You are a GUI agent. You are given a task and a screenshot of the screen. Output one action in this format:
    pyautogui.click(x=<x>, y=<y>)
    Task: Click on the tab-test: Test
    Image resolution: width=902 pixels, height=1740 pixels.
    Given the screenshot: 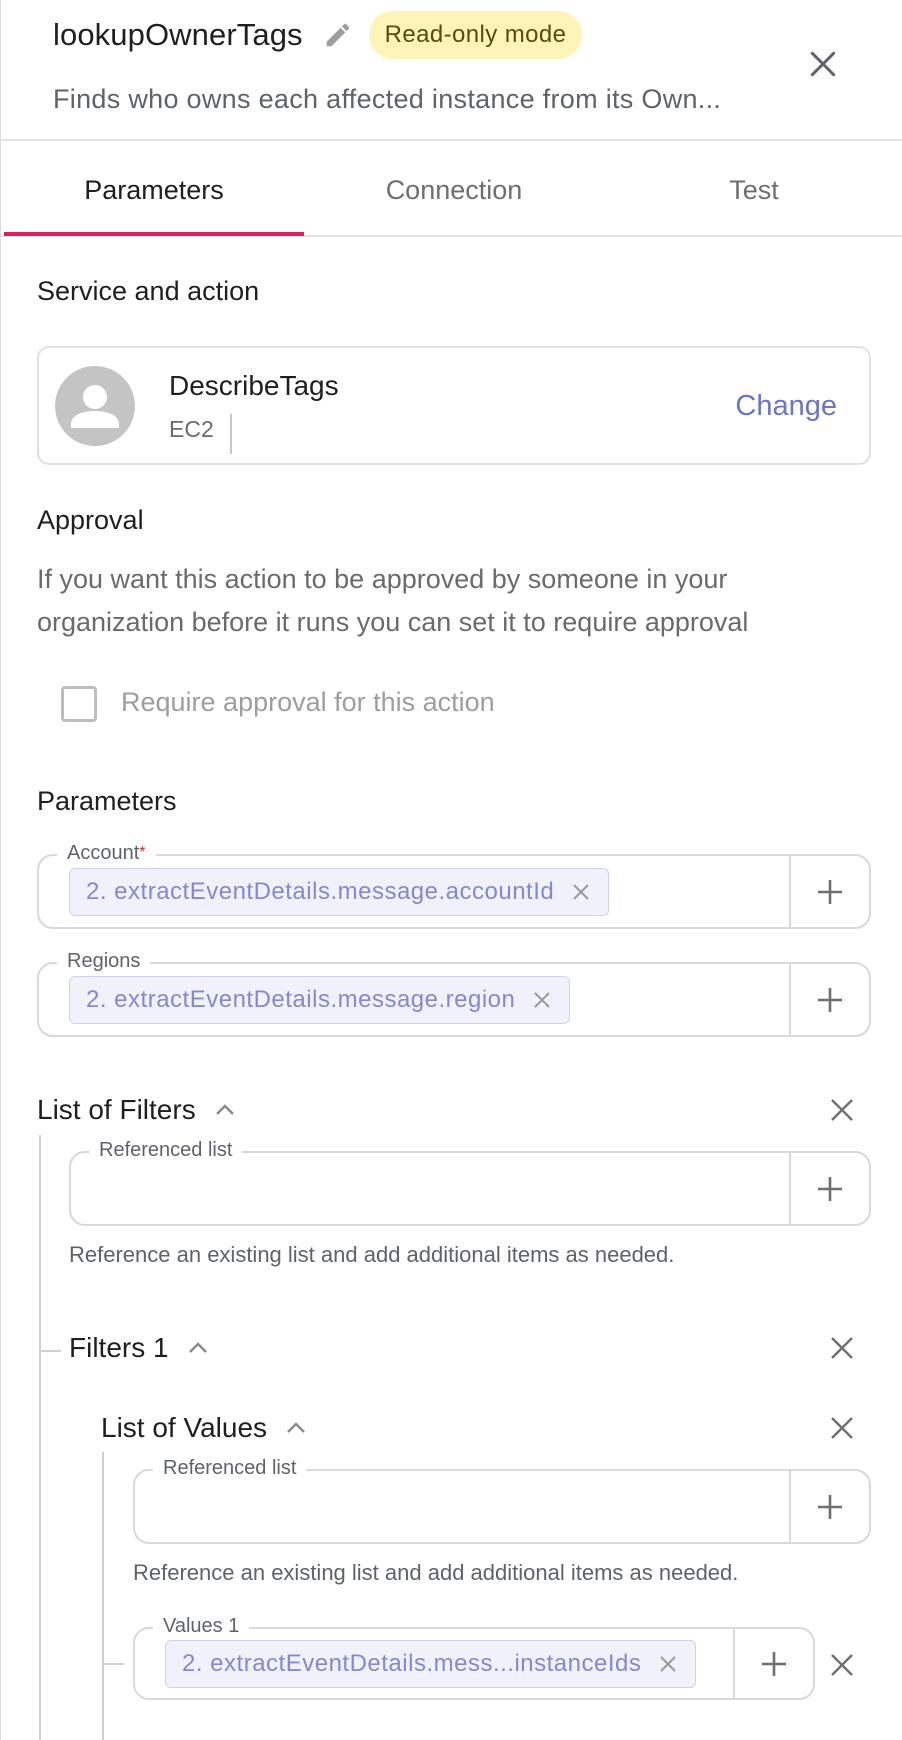 What is the action you would take?
    pyautogui.click(x=753, y=190)
    